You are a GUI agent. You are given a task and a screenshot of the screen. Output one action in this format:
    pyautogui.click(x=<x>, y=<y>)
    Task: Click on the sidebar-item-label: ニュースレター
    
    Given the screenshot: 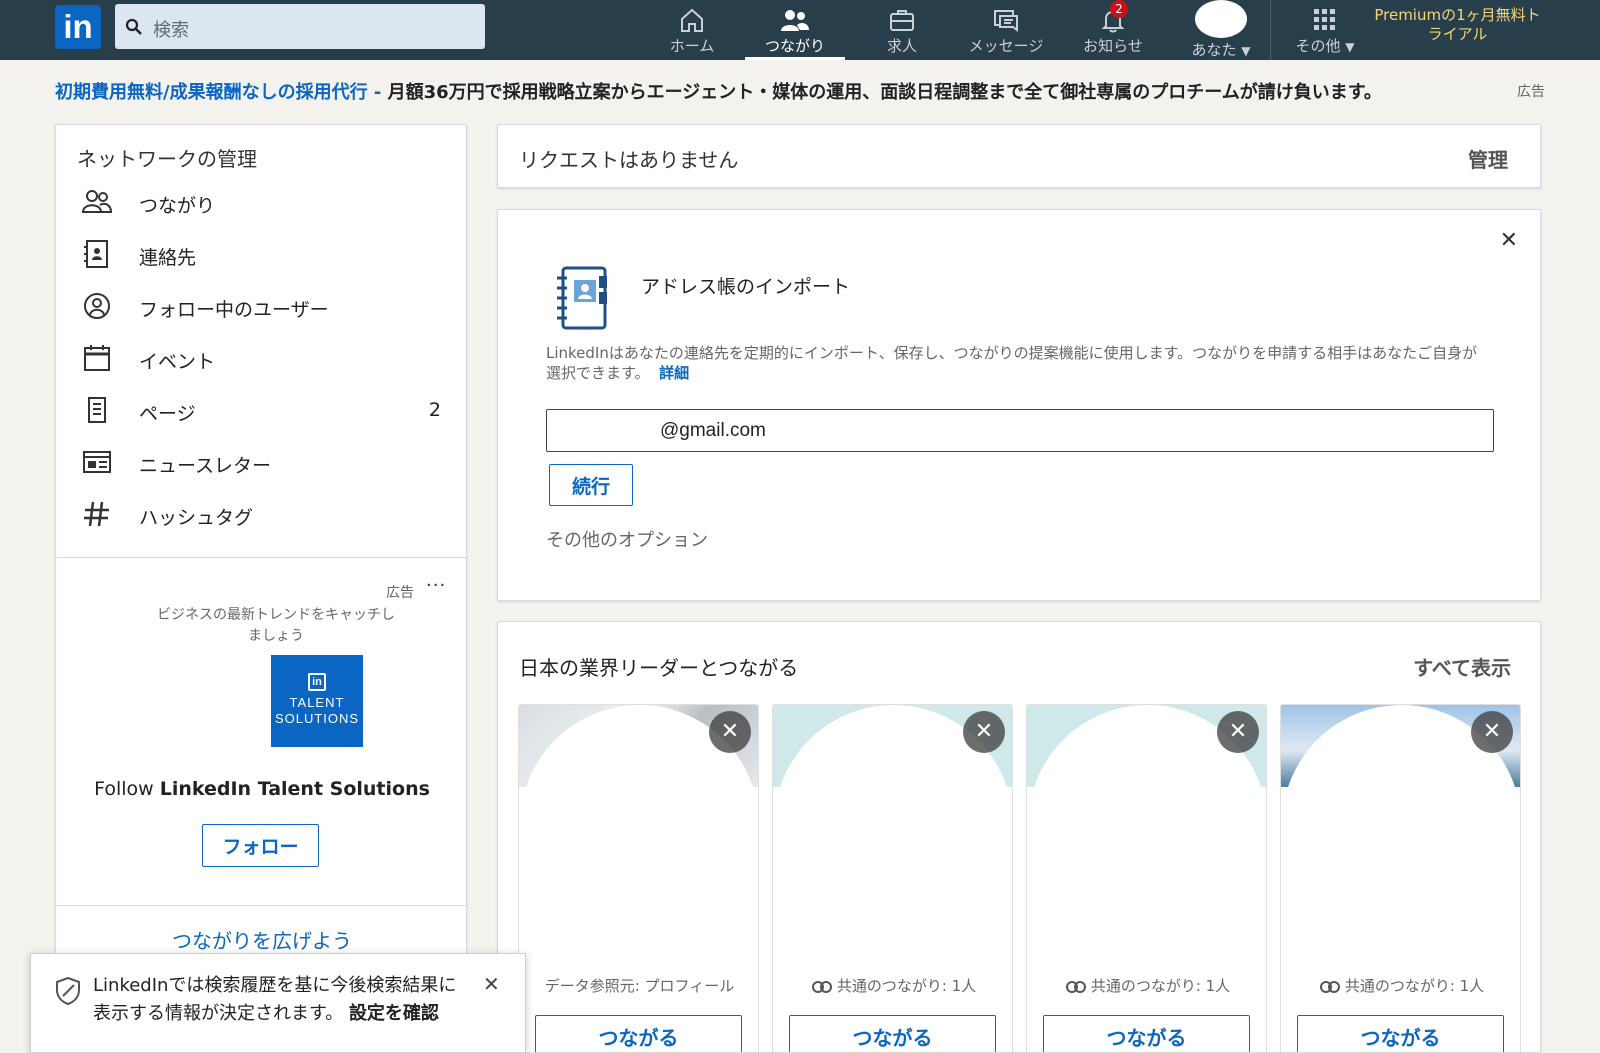 What is the action you would take?
    pyautogui.click(x=205, y=466)
    